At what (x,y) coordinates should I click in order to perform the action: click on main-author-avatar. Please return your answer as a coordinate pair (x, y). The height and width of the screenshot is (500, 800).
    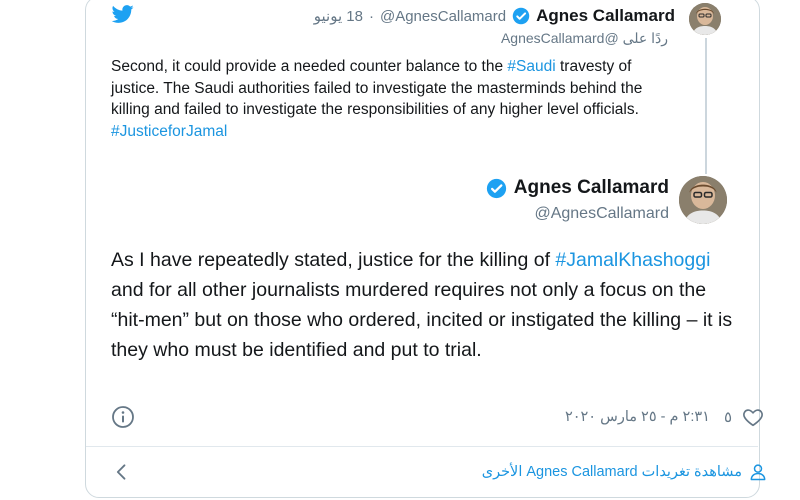
    Looking at the image, I should click on (703, 200).